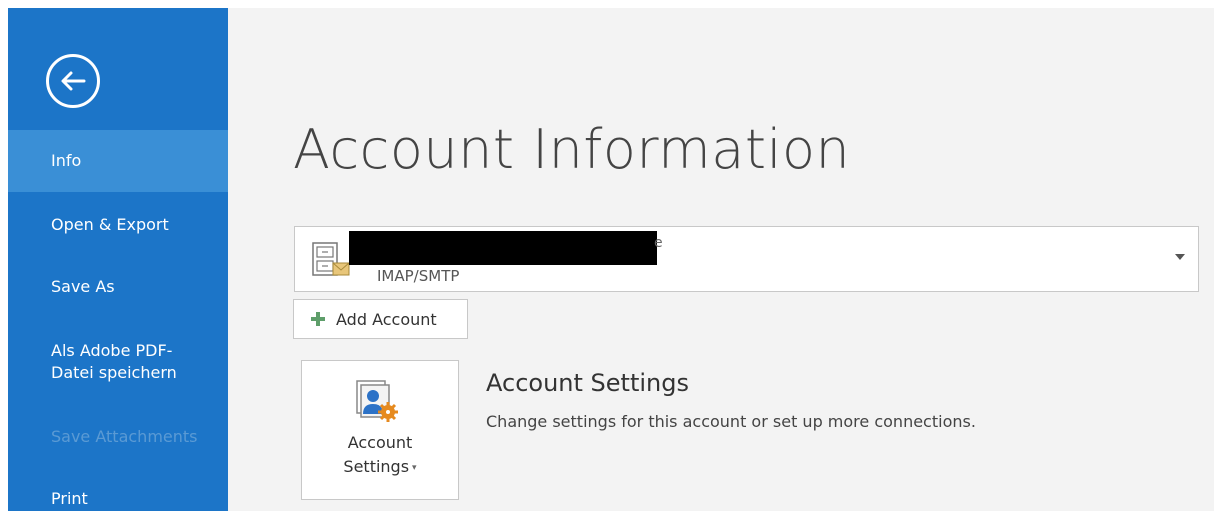  I want to click on plus-icon, so click(318, 319).